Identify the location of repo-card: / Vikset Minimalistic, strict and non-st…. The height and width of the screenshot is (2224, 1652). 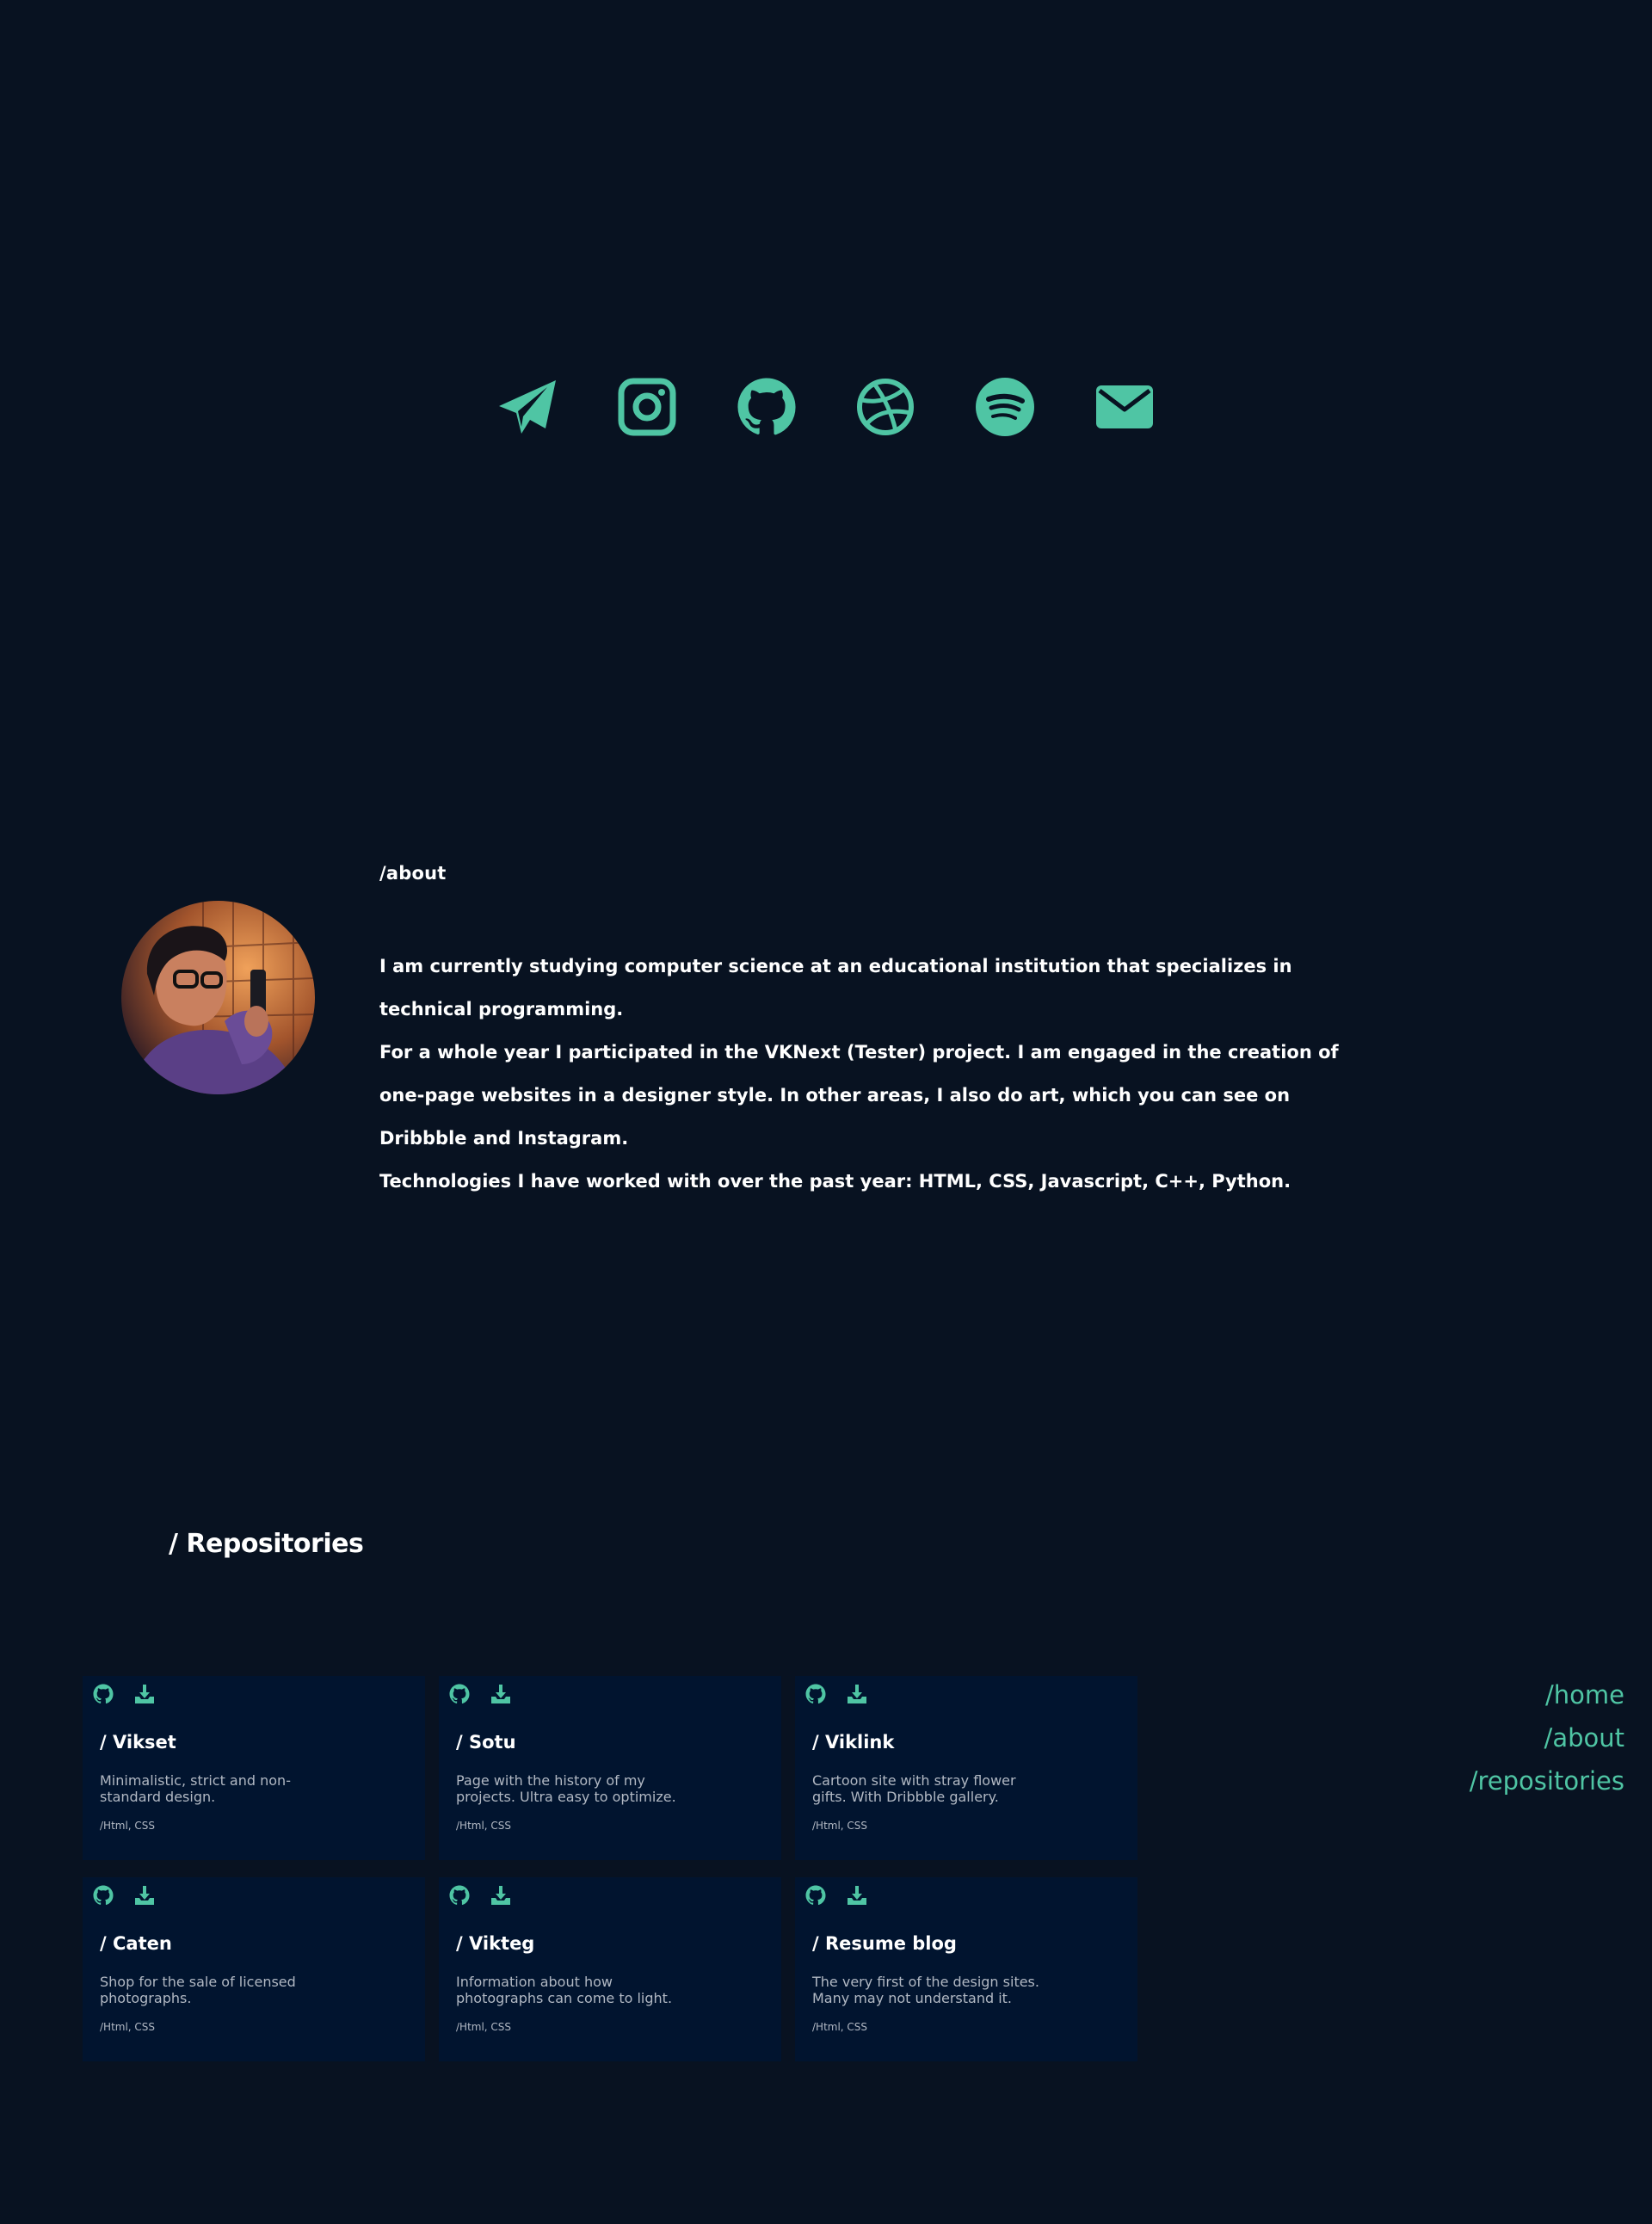
(254, 1768).